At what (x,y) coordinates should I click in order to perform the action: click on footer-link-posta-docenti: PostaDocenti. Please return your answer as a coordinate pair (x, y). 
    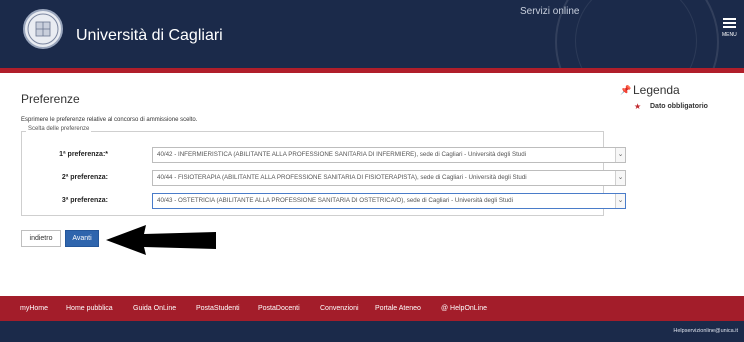
    Looking at the image, I should click on (279, 308).